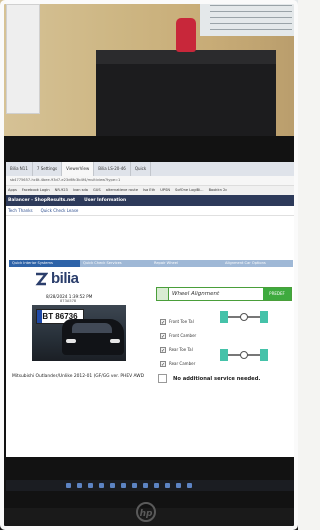  Describe the element at coordinates (122, 190) in the screenshot. I see `bookmark-item: alternatieve route` at that location.